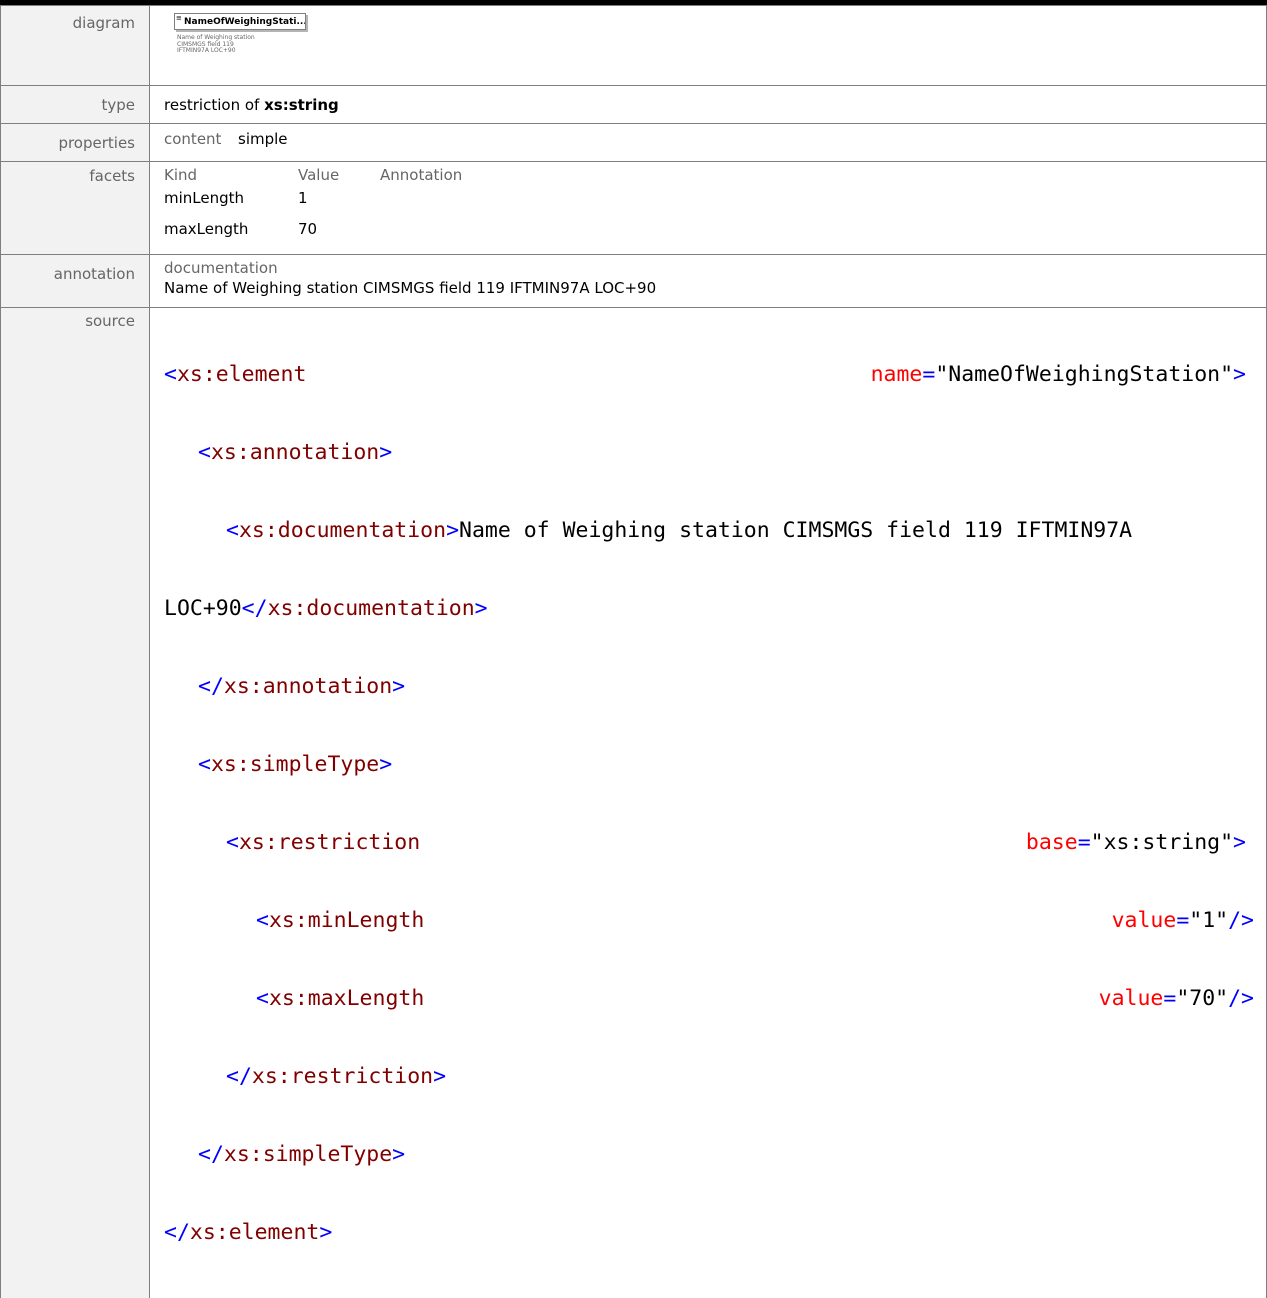 This screenshot has width=1267, height=1298. I want to click on facet-row-maxlength: maxLength 70, so click(715, 229).